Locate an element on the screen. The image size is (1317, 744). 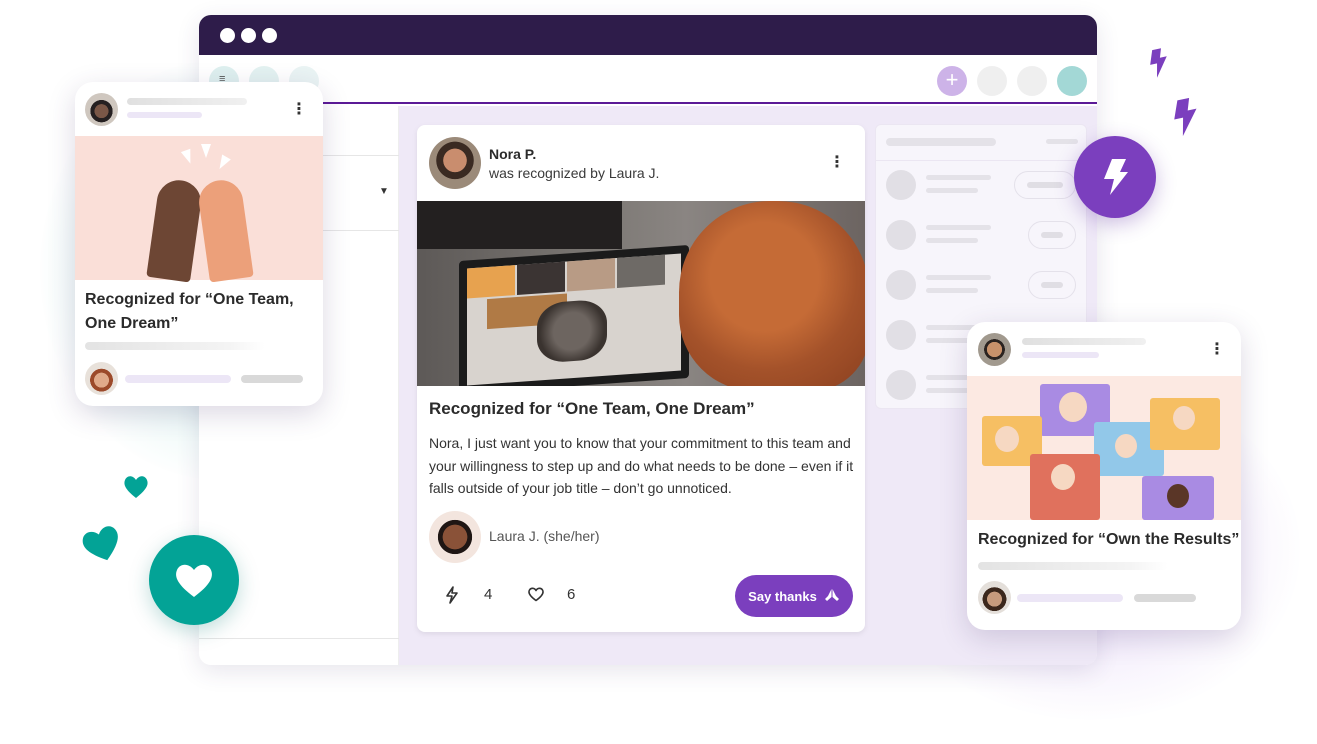
app-toolbar: ≡ + is located at coordinates (648, 79).